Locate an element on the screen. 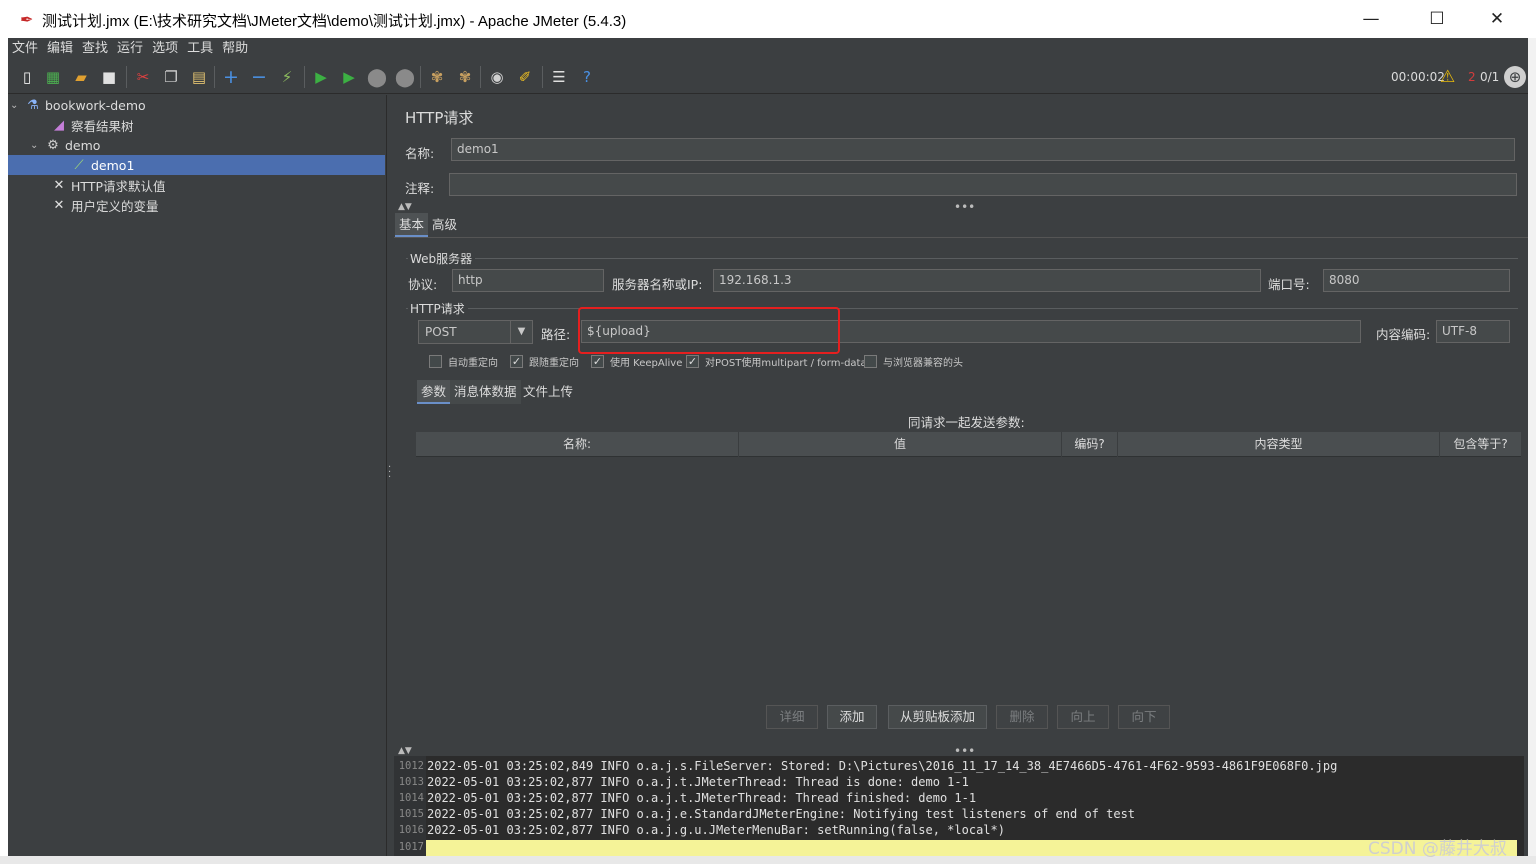  remote-engine-icon: ⊕ is located at coordinates (1515, 77).